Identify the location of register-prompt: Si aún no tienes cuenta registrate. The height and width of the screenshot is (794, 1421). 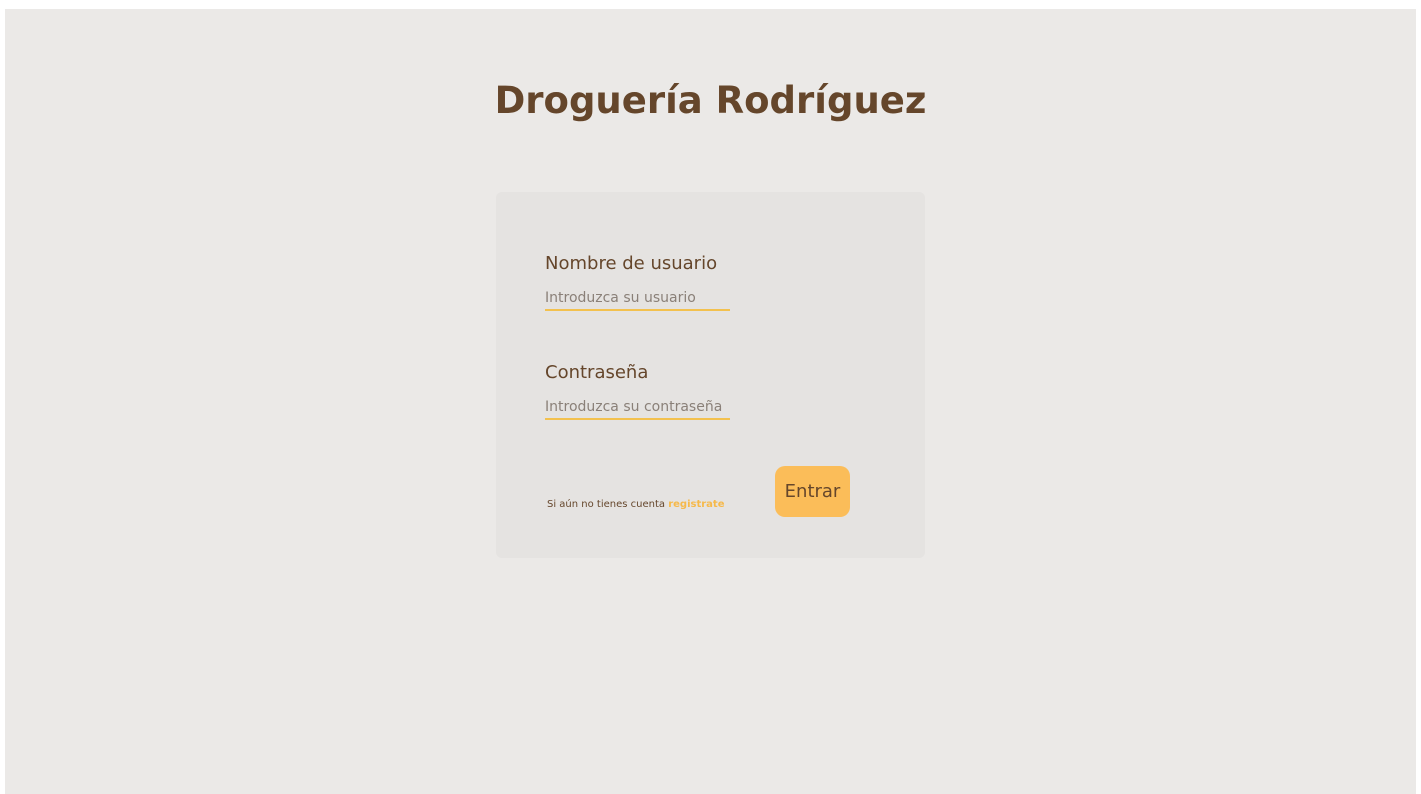
(636, 505).